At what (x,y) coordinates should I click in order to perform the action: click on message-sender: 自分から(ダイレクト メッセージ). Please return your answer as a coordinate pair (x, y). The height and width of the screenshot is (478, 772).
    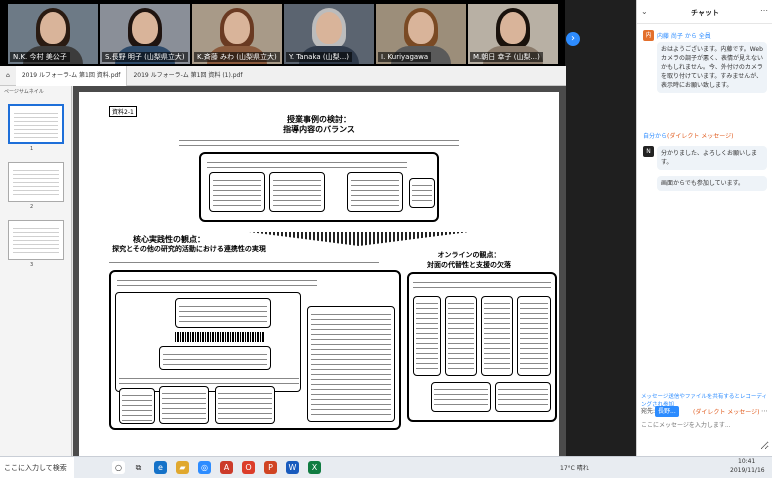
    Looking at the image, I should click on (688, 136).